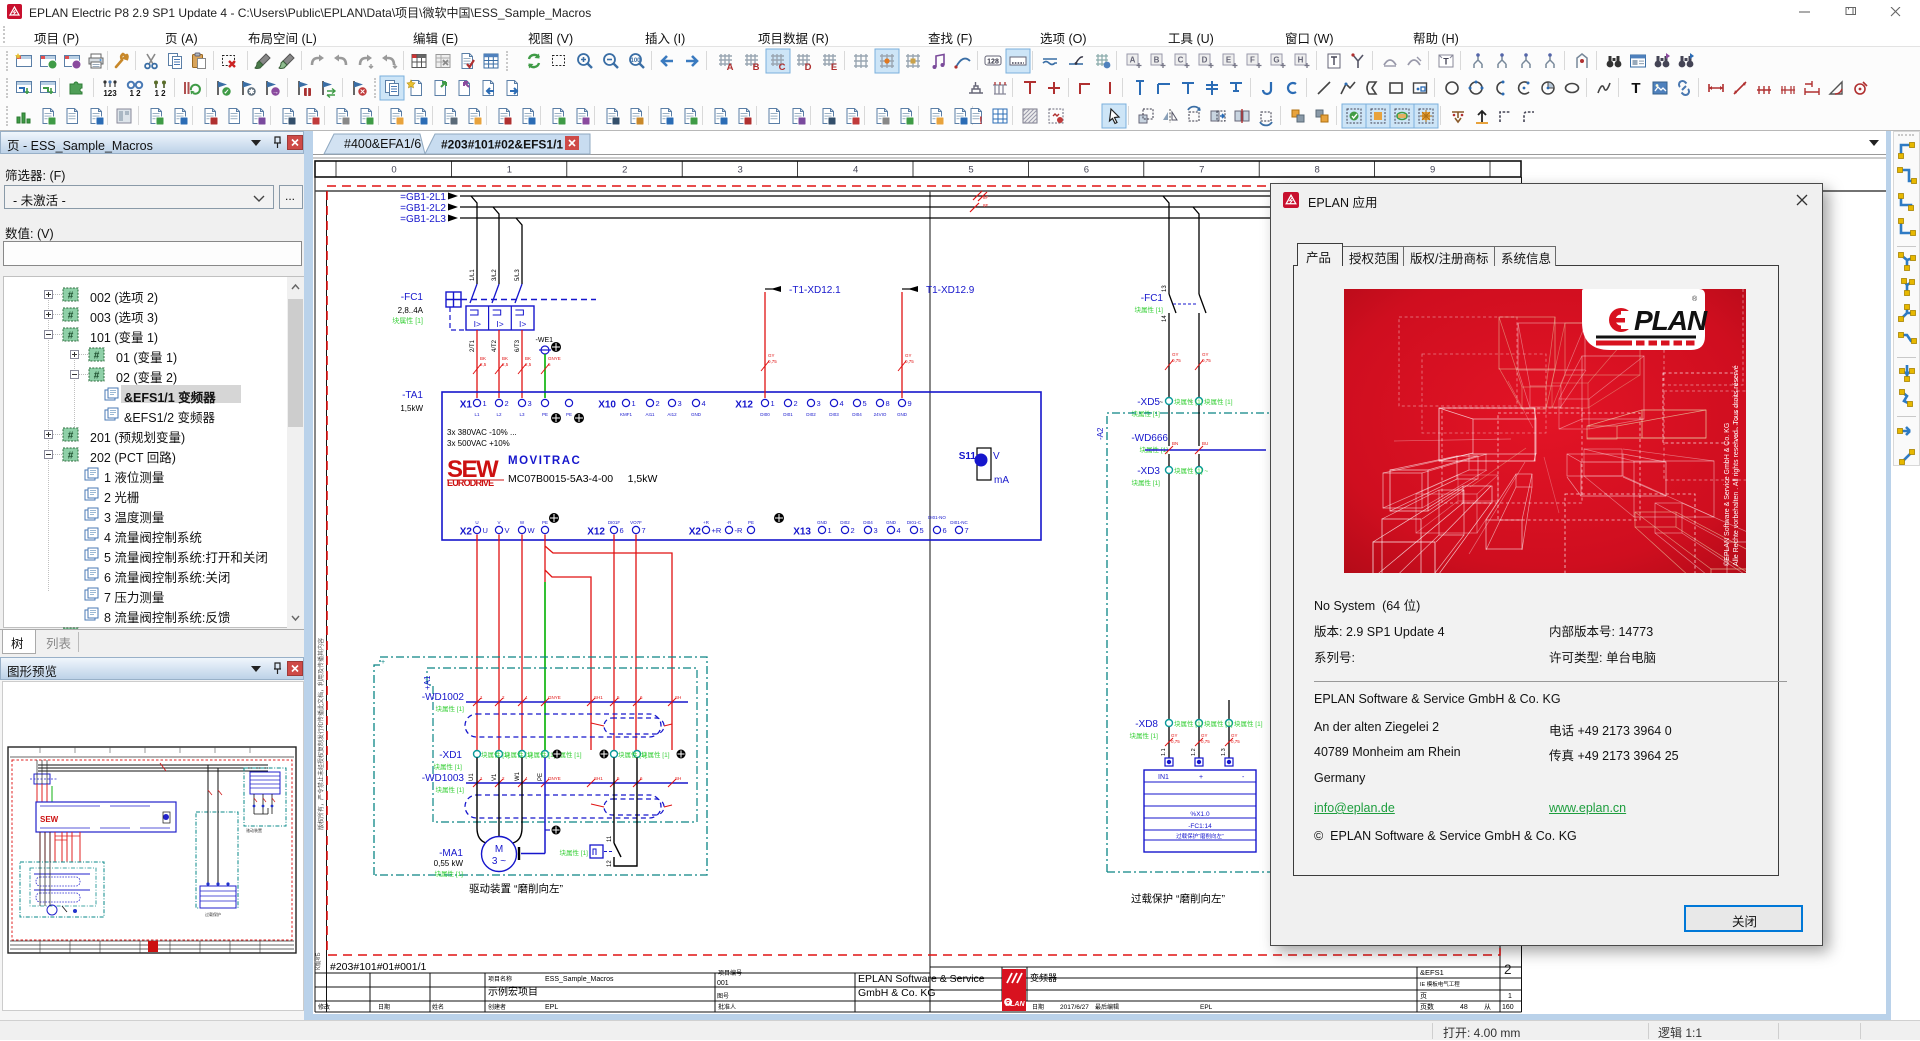 This screenshot has width=1920, height=1041. Describe the element at coordinates (1149, 438) in the screenshot. I see `svg-text: -WD666` at that location.